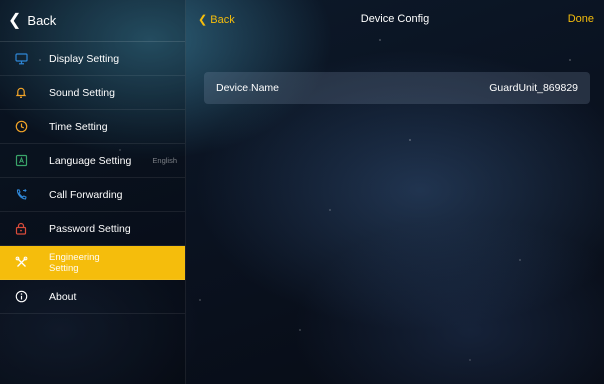 The image size is (604, 384). Describe the element at coordinates (248, 88) in the screenshot. I see `device-name-label: Device Name` at that location.